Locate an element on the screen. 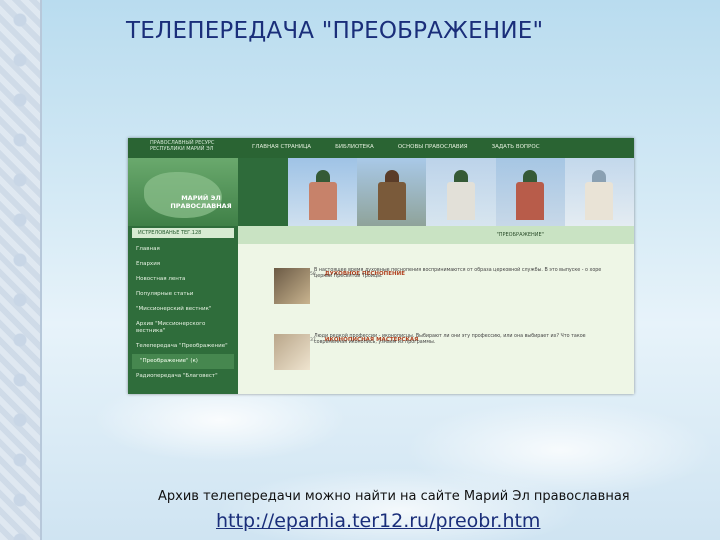  logo-text: МАРИЙ ЭЛ ПРАВОСЛАВНАЯ is located at coordinates (201, 202).